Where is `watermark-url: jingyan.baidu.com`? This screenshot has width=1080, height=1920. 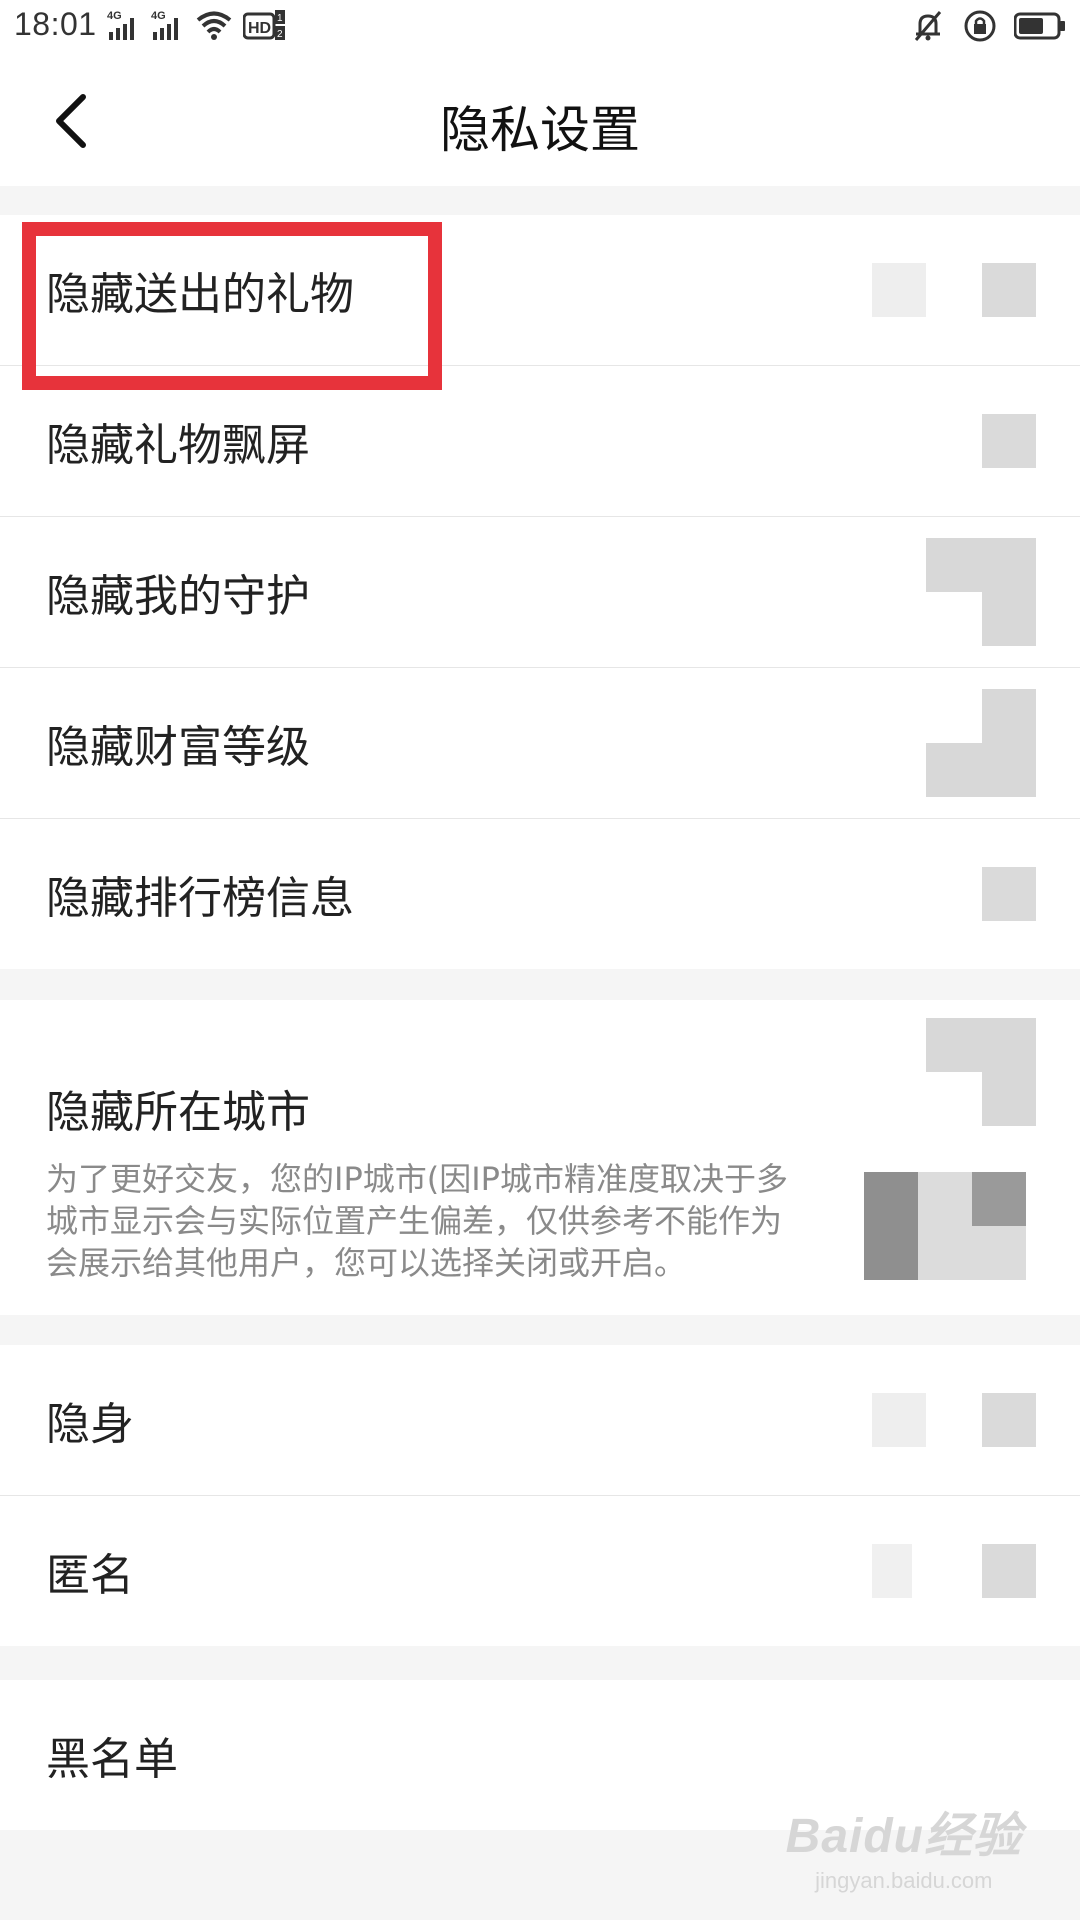
watermark-url: jingyan.baidu.com is located at coordinates (904, 1880).